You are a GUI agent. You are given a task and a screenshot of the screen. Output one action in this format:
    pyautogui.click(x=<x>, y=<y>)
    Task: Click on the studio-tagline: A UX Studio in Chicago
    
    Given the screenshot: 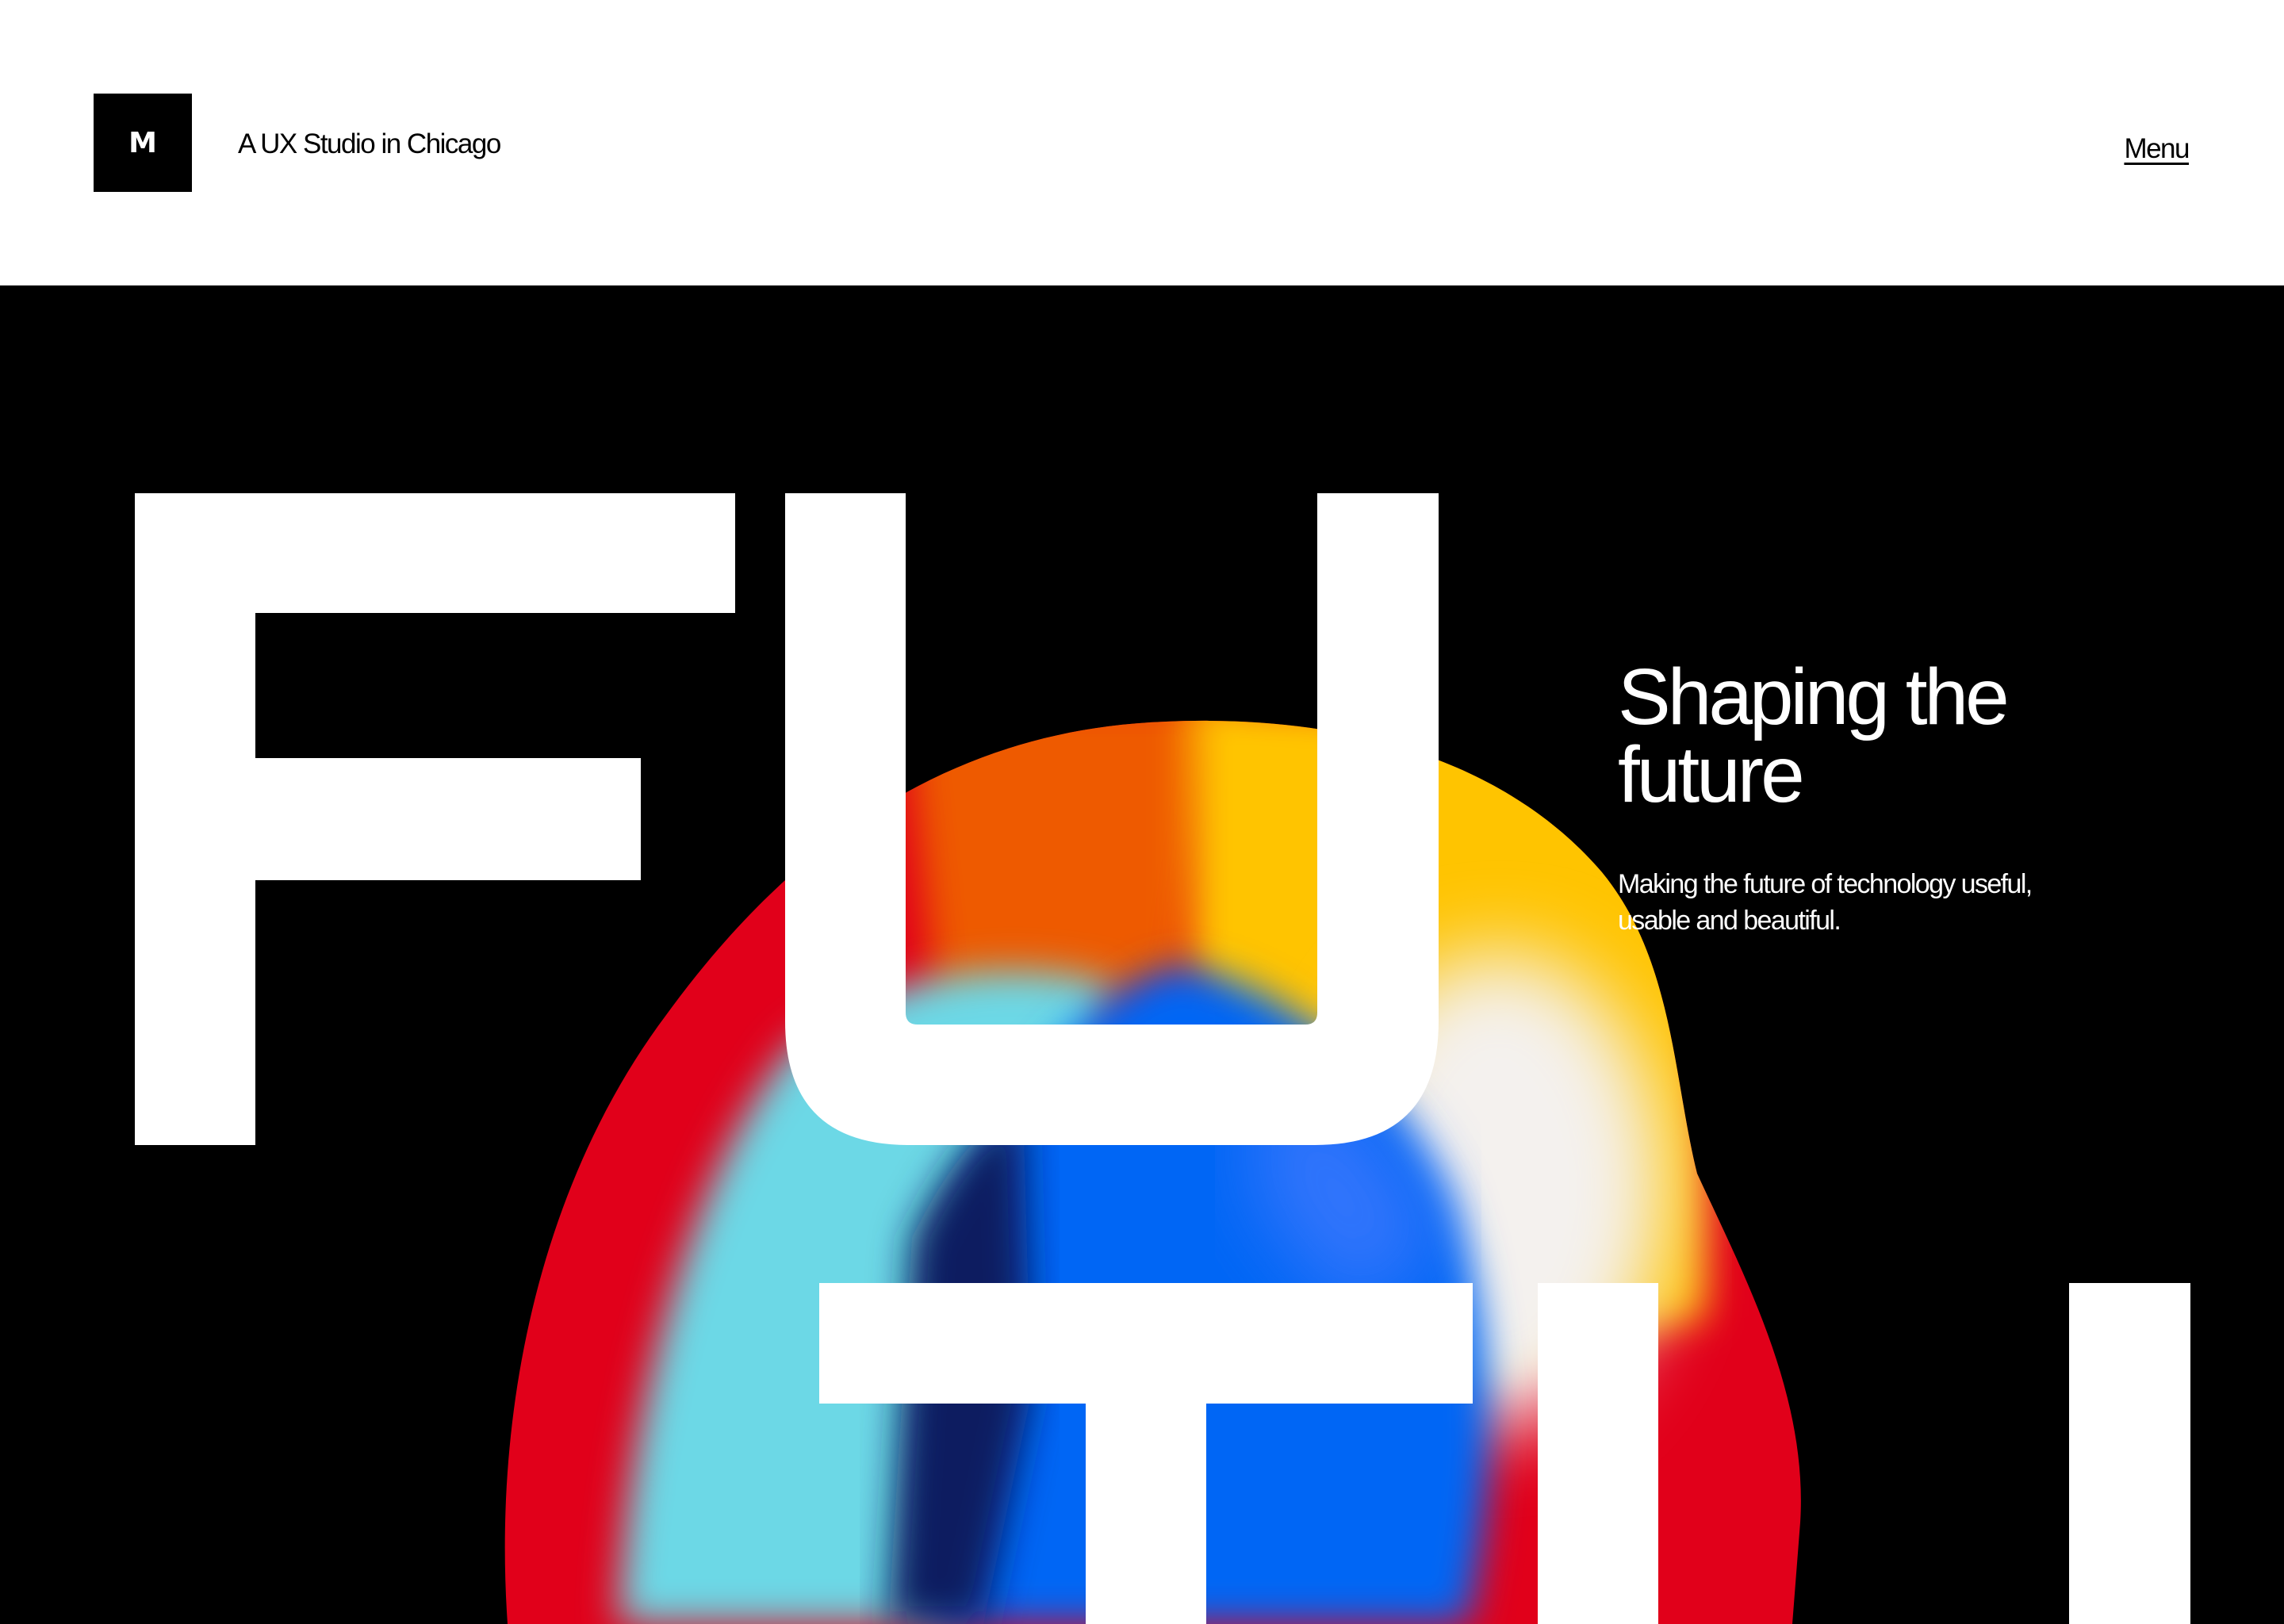 What is the action you would take?
    pyautogui.click(x=369, y=143)
    